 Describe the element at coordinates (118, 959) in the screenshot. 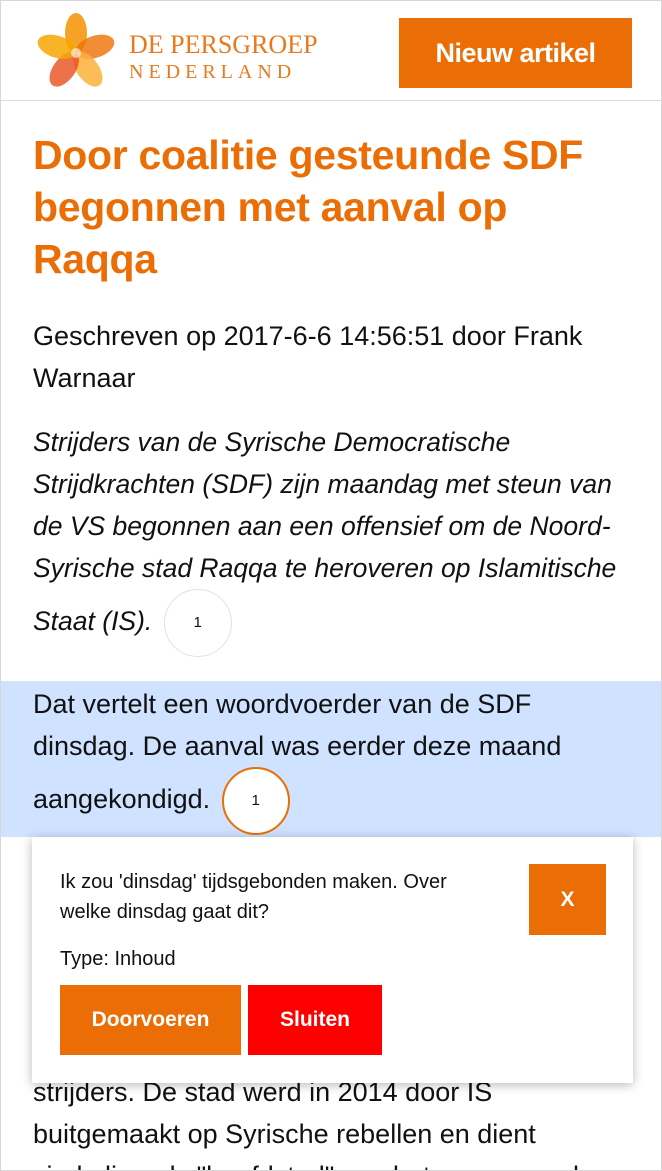

I see `comment-type: Type: Inhoud` at that location.